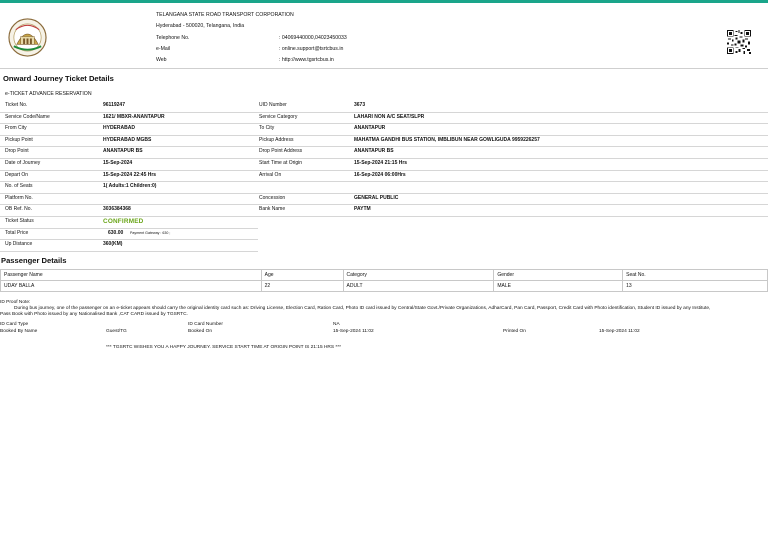  I want to click on detail-label: Up Distance, so click(19, 244).